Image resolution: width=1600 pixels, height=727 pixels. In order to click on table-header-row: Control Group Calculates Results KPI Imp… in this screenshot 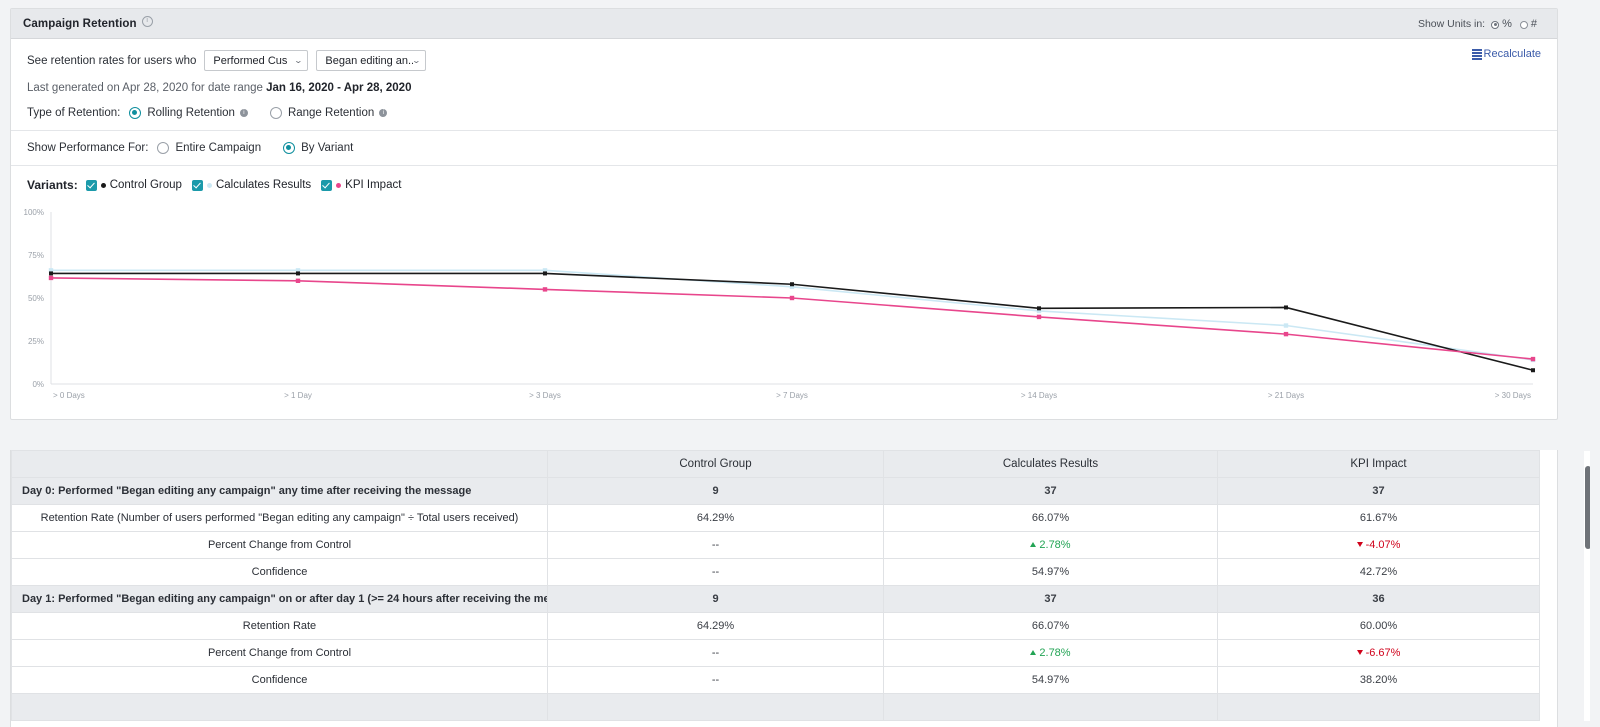, I will do `click(775, 464)`.